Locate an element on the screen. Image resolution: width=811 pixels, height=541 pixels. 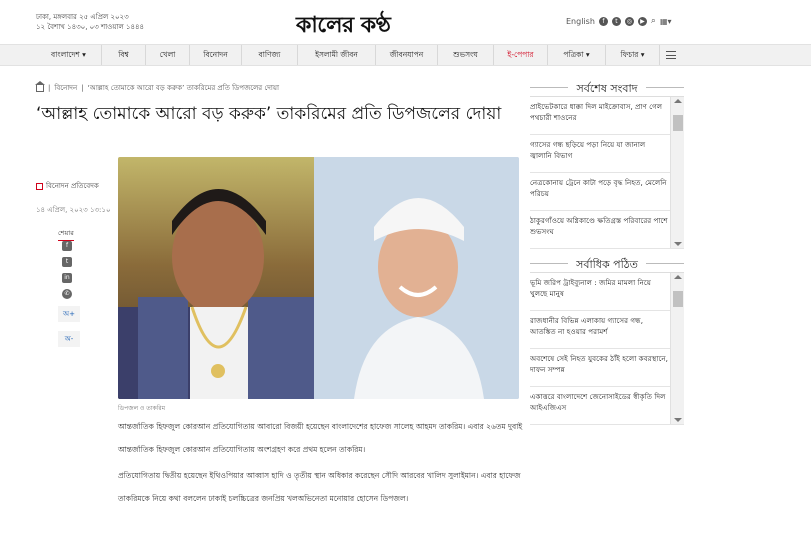
home-icon is located at coordinates (40, 86).